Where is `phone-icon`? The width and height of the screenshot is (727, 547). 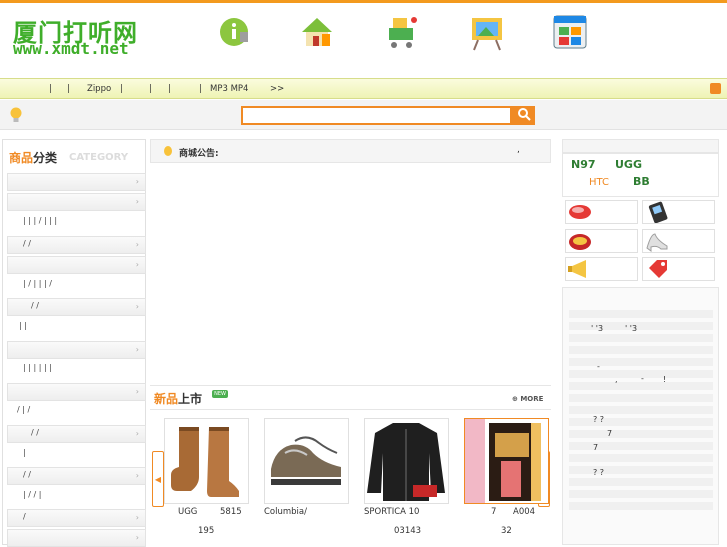 phone-icon is located at coordinates (658, 212).